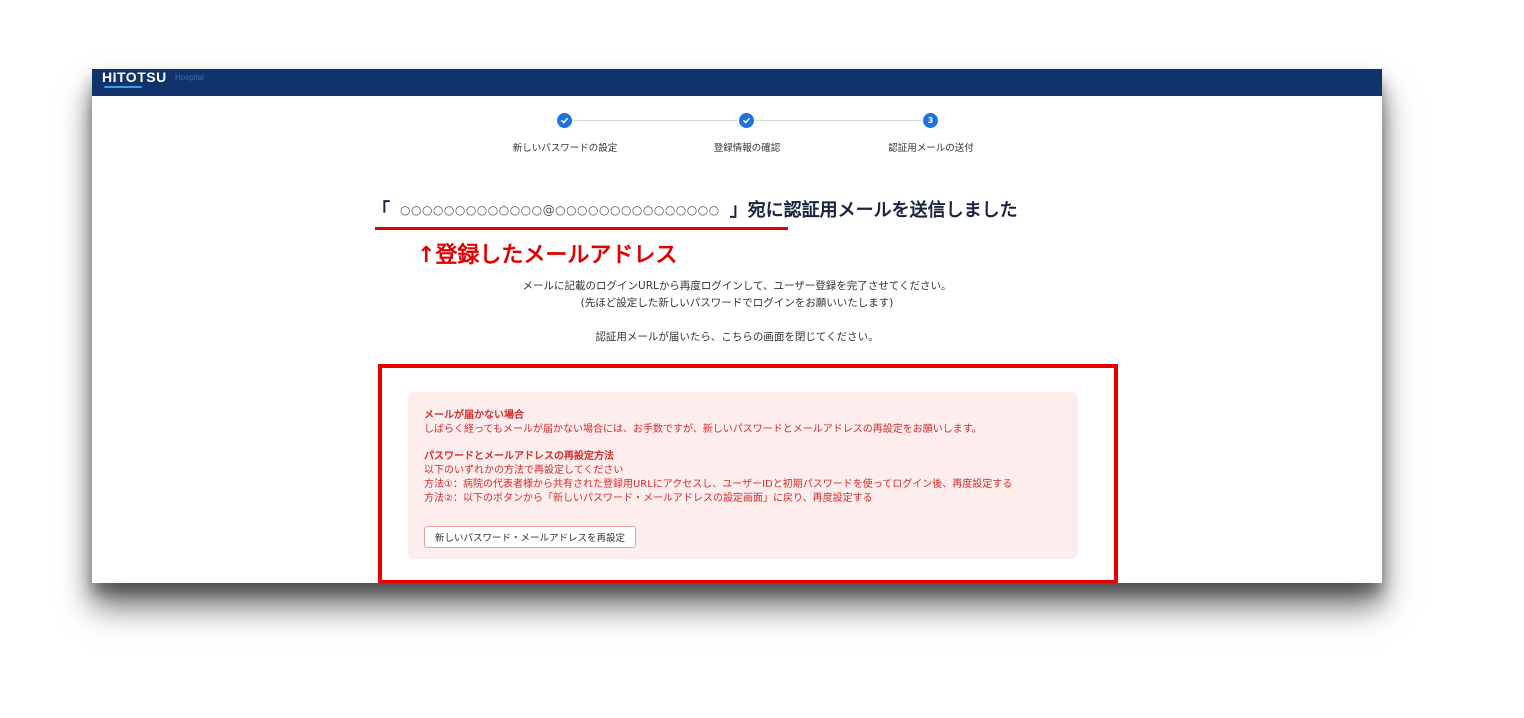  I want to click on annotation-underline, so click(581, 228).